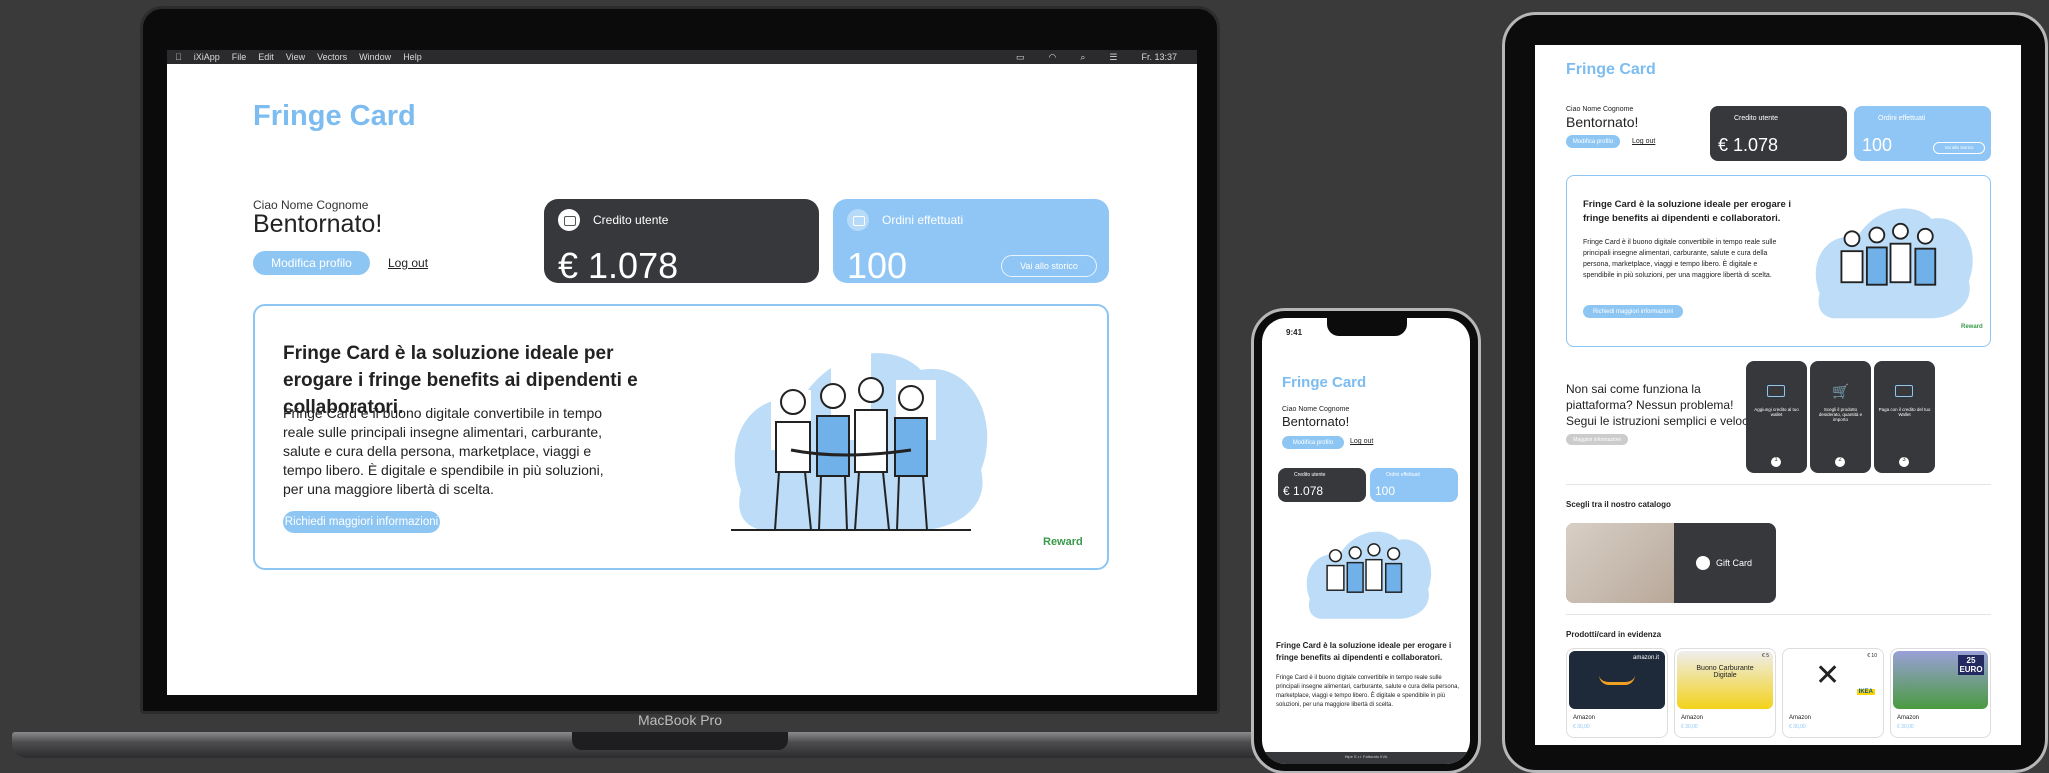  Describe the element at coordinates (239, 57) in the screenshot. I see `menu-file: File` at that location.